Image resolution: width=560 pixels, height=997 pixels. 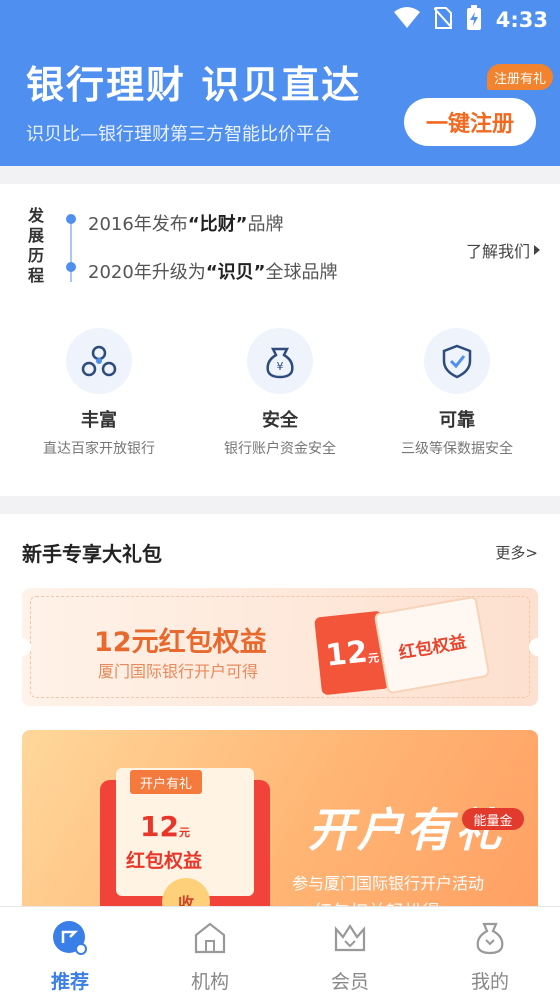 What do you see at coordinates (443, 20) in the screenshot?
I see `no-sim-icon` at bounding box center [443, 20].